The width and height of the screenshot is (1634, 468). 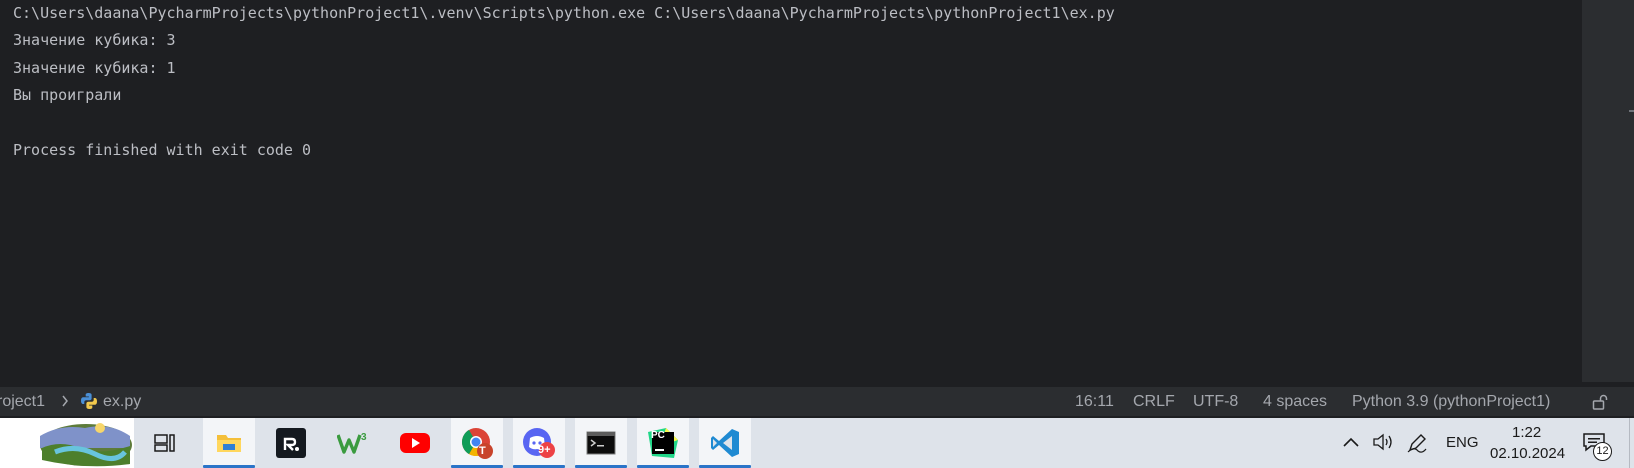 I want to click on lock-icon, so click(x=1600, y=402).